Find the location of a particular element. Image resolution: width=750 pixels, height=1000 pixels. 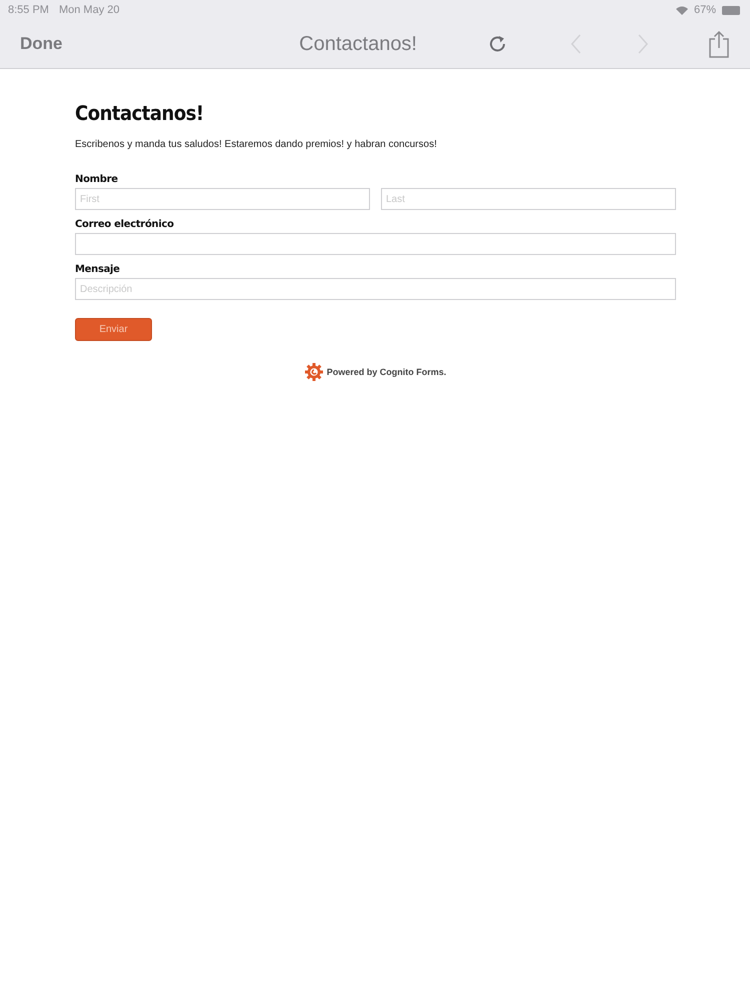

status-time: 8:55 PM is located at coordinates (28, 10).